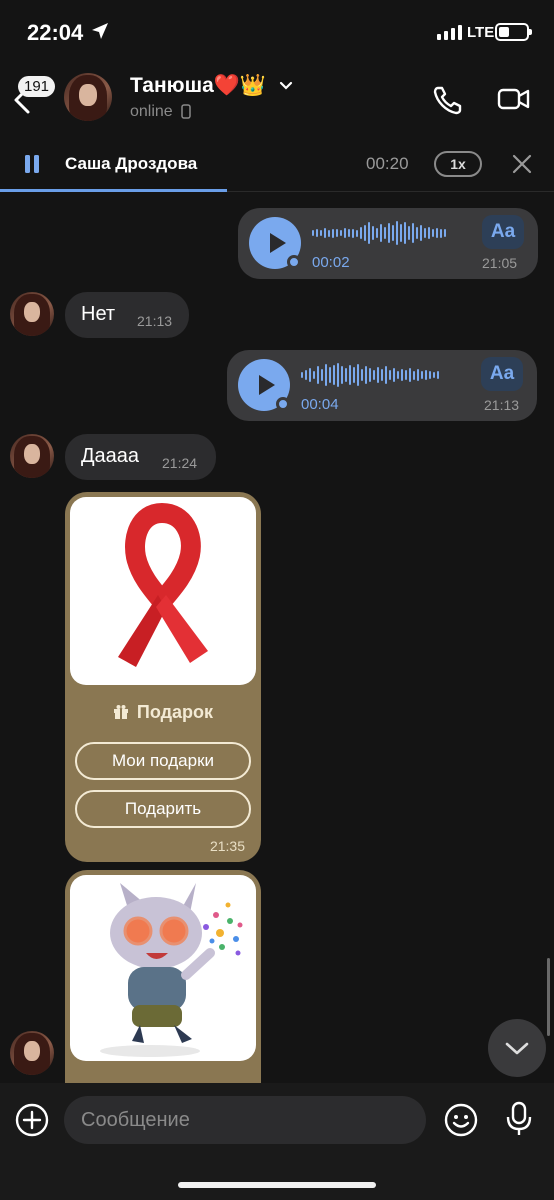 This screenshot has height=1200, width=554. What do you see at coordinates (114, 190) in the screenshot?
I see `player-progress` at bounding box center [114, 190].